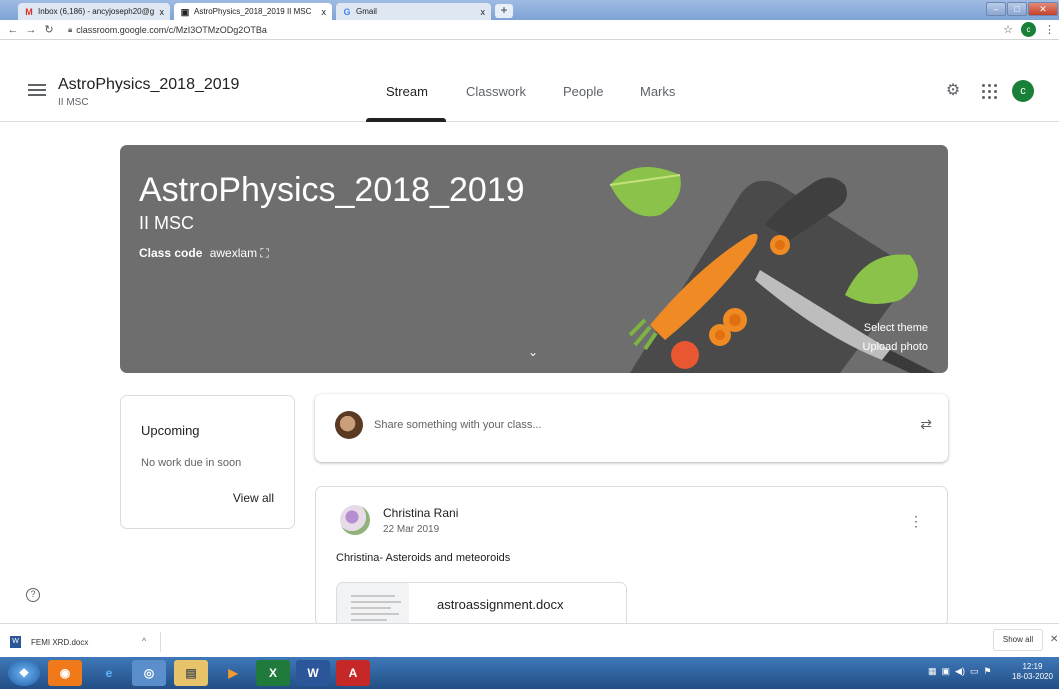 This screenshot has width=1059, height=689. I want to click on battery-icon: ▭, so click(974, 671).